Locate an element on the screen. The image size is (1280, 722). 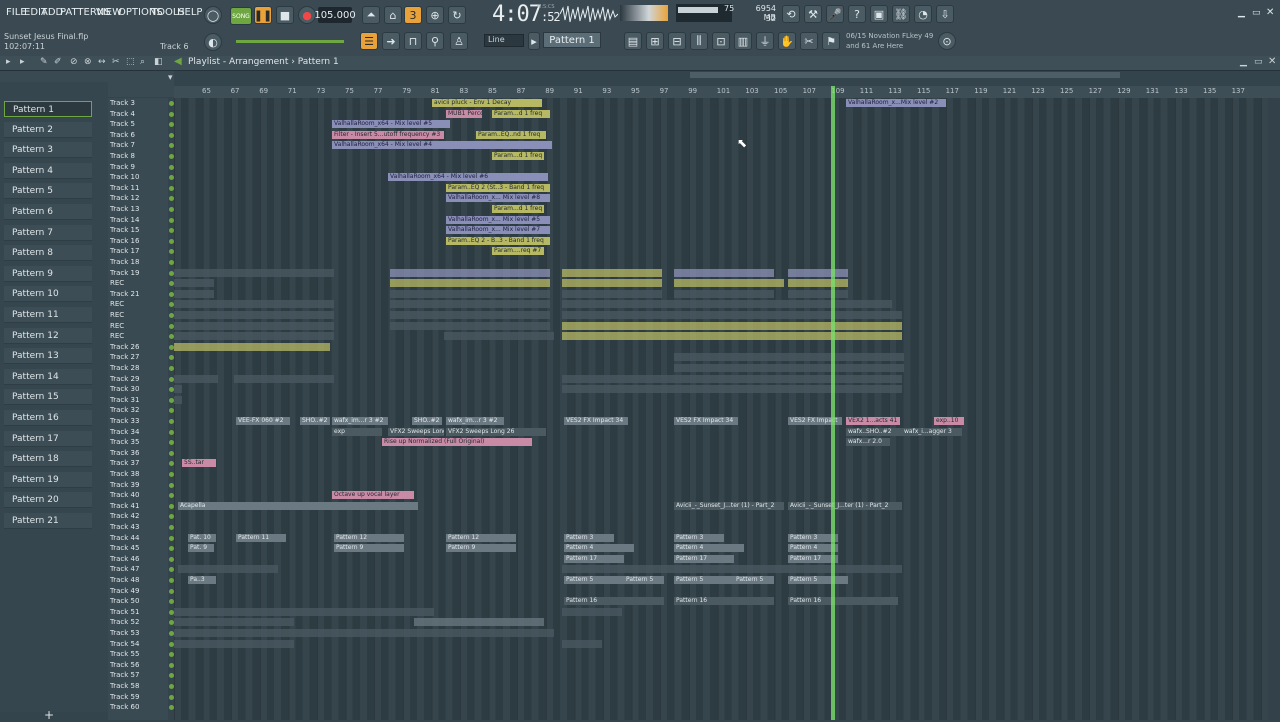
minimize-icon: ▁ is located at coordinates (1241, 13).